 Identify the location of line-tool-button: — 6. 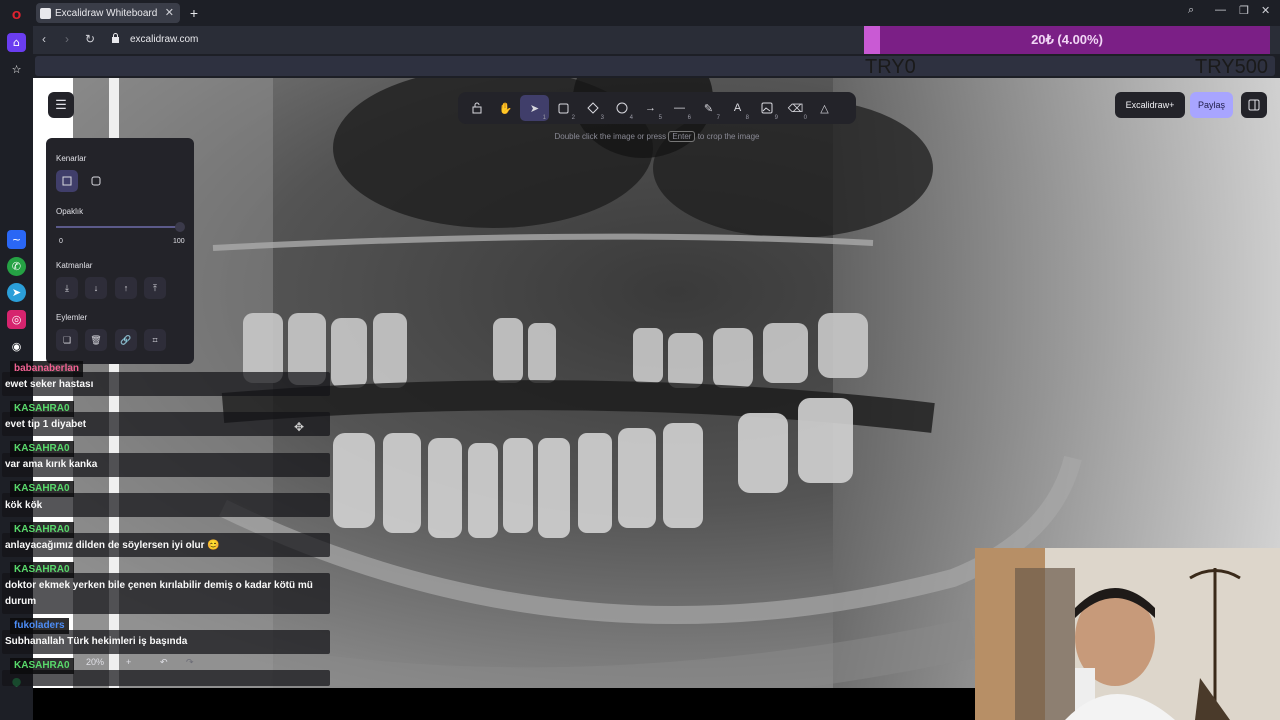
(679, 108).